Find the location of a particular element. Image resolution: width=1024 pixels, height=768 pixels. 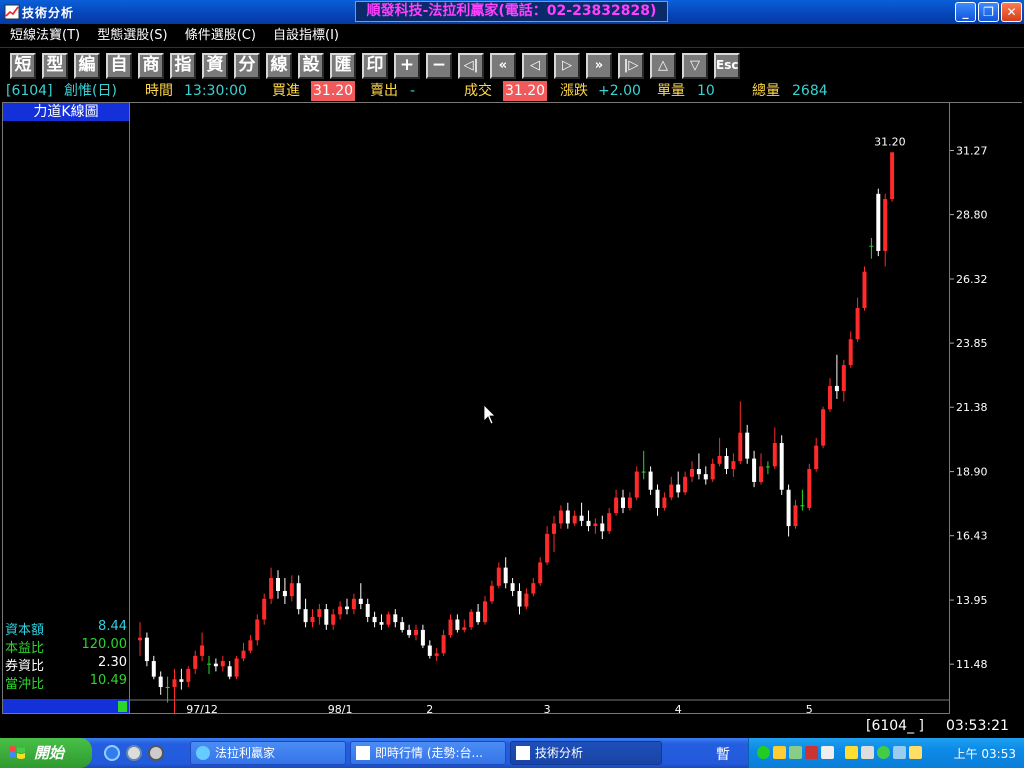

x-tick-label: 2 is located at coordinates (429, 709).